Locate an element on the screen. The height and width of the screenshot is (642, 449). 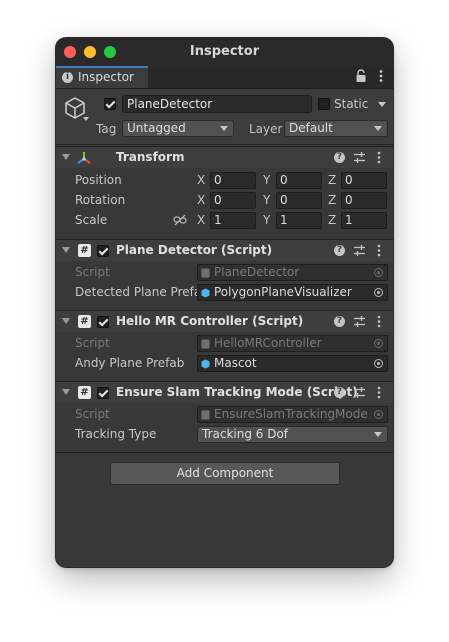
scale-label: Scale is located at coordinates (91, 220).